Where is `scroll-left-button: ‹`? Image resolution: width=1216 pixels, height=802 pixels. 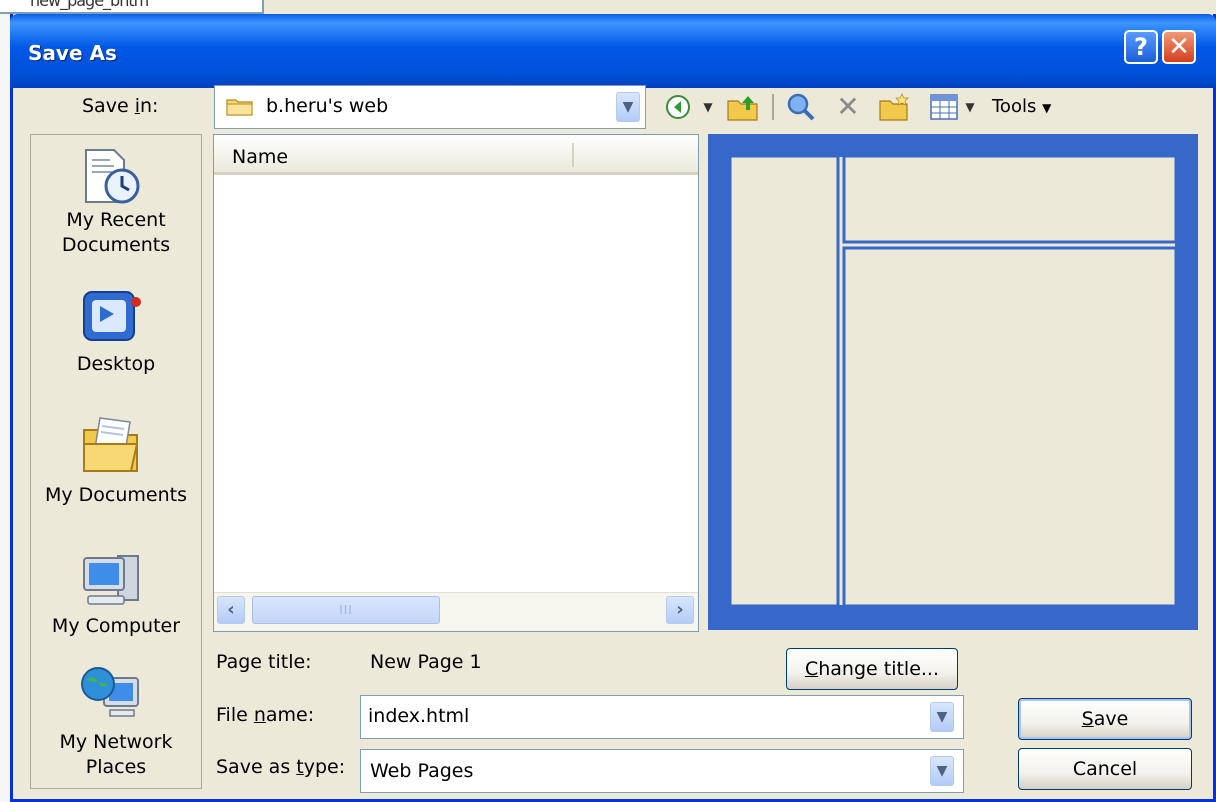
scroll-left-button: ‹ is located at coordinates (231, 610).